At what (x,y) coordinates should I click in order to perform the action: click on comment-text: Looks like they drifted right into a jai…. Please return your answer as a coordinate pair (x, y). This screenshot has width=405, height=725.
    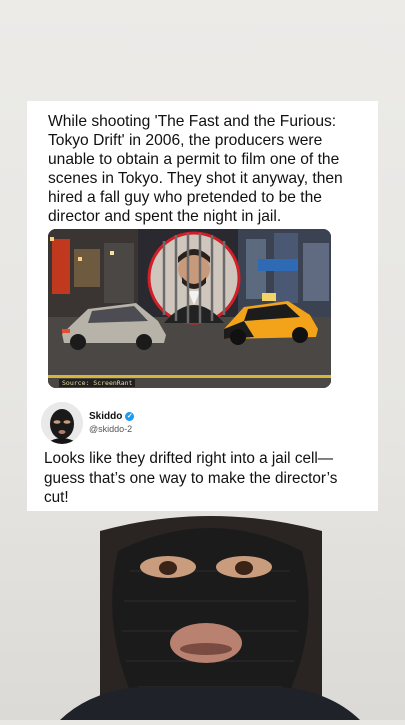
    Looking at the image, I should click on (191, 478).